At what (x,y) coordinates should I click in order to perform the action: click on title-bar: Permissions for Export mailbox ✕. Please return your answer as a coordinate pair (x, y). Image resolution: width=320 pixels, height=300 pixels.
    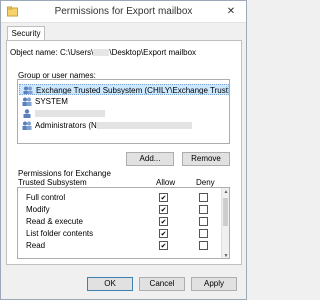
    Looking at the image, I should click on (123, 12).